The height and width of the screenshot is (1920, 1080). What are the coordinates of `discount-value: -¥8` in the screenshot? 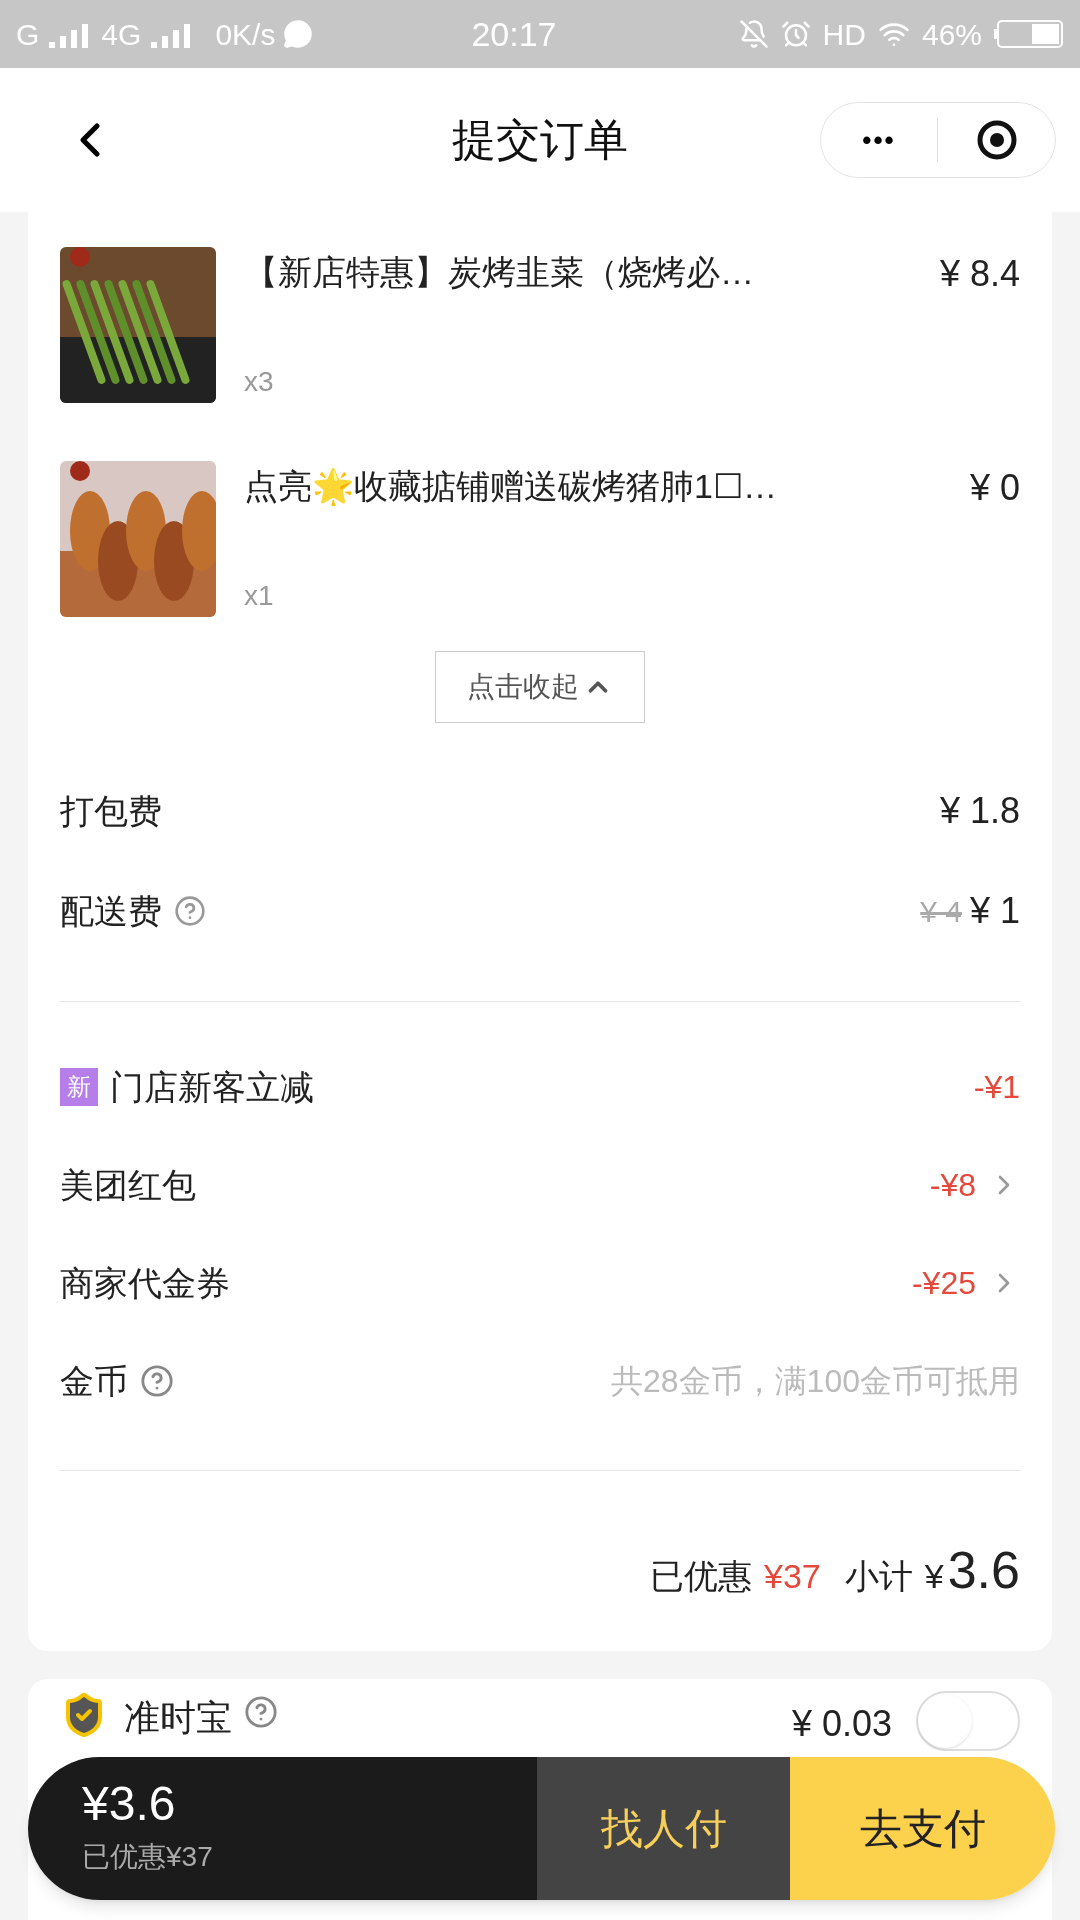 It's located at (952, 1185).